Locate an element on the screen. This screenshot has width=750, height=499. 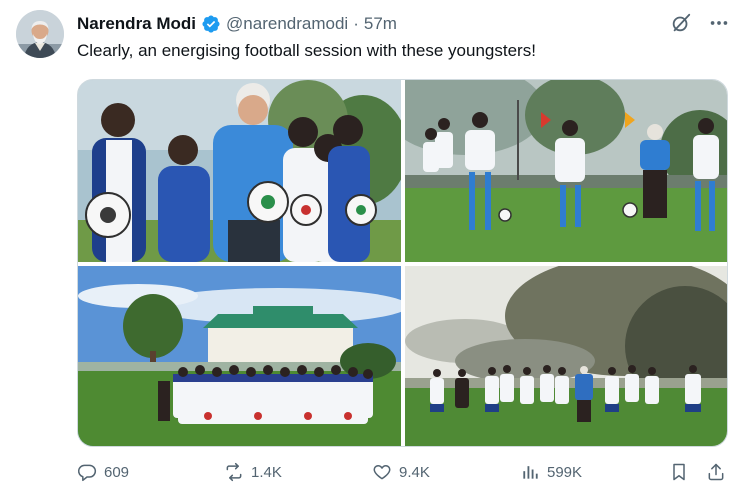
author-handle: @narendramodi is located at coordinates (287, 24).